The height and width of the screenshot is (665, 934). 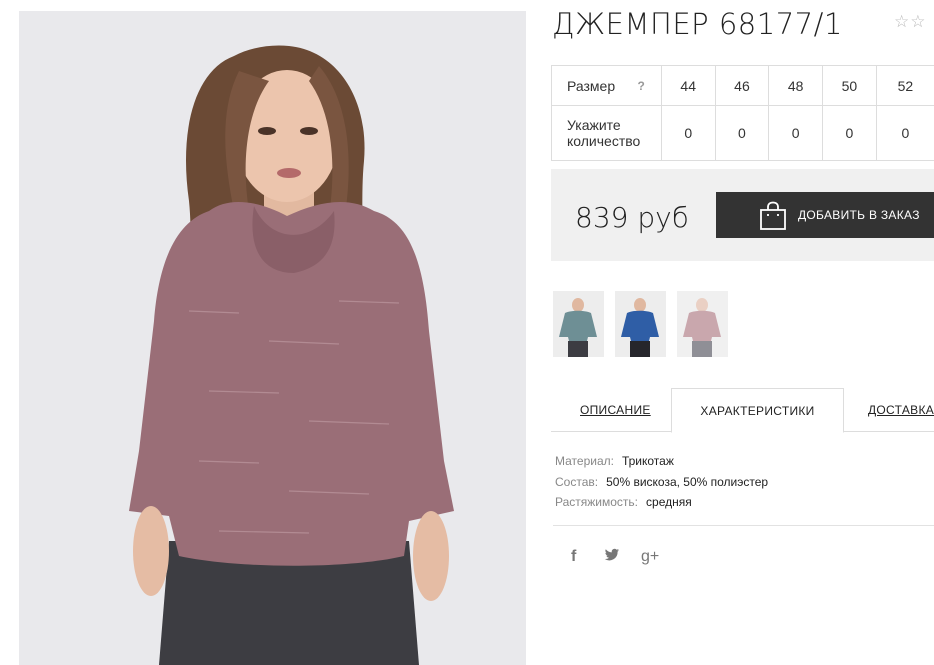 What do you see at coordinates (697, 24) in the screenshot?
I see `product-title: ДЖЕМПЕР 68177/1` at bounding box center [697, 24].